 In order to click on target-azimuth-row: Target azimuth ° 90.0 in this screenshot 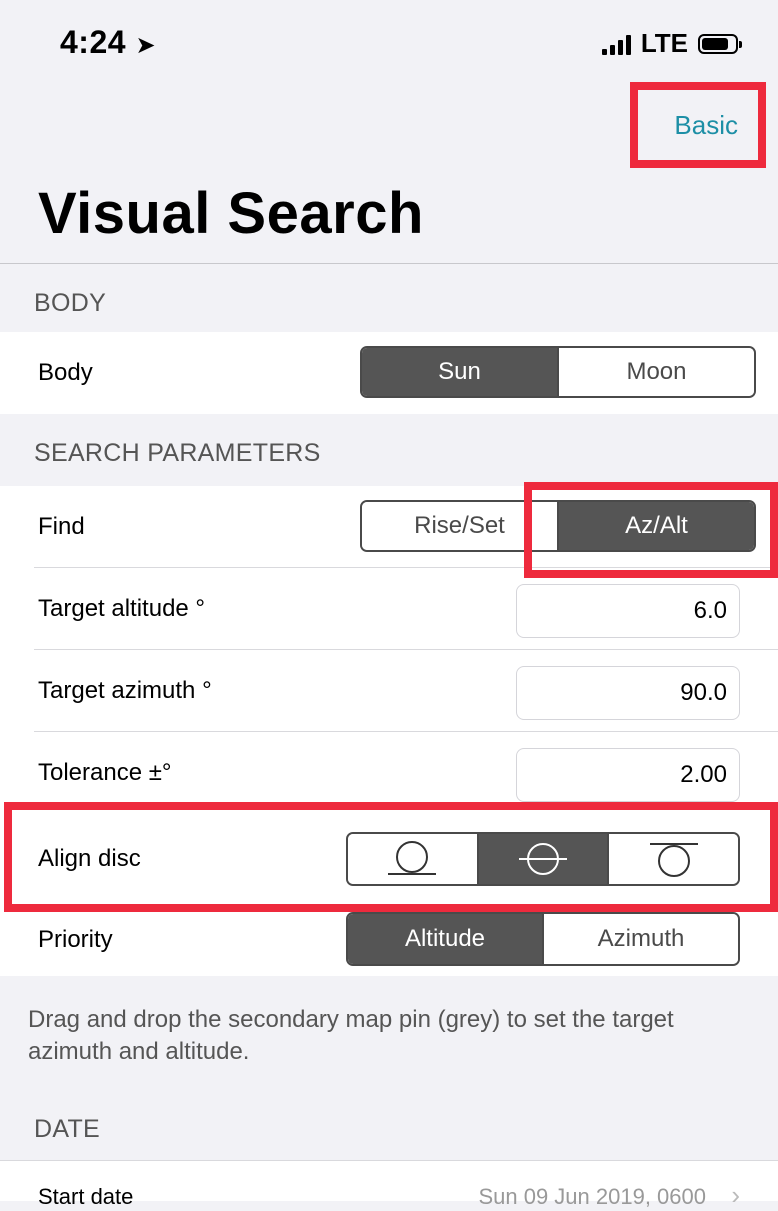, I will do `click(389, 691)`.